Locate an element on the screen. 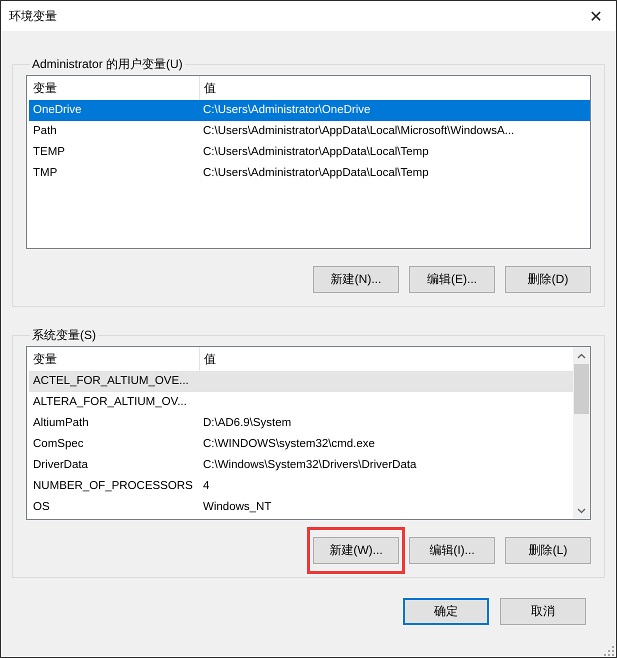 Image resolution: width=617 pixels, height=658 pixels. list-row: AltiumPath D:\AD6.9\System is located at coordinates (301, 423).